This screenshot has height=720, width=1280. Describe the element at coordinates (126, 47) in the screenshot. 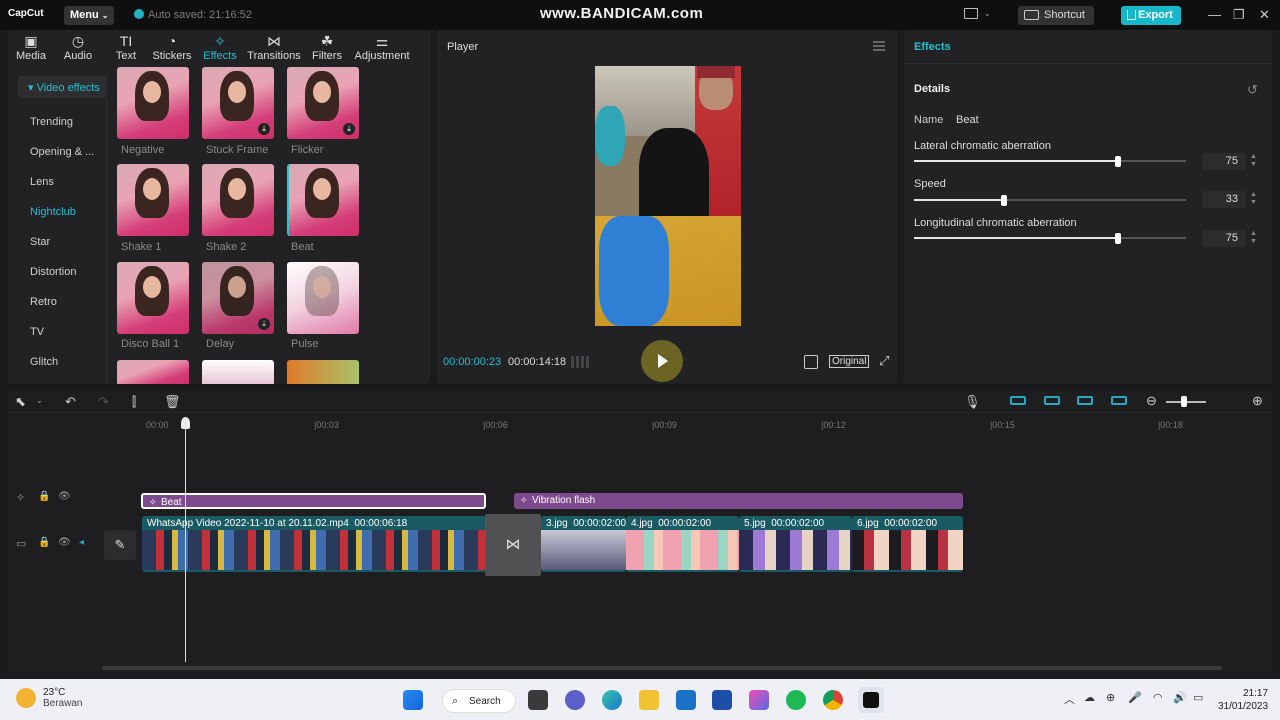

I see `tab-text: TI Text` at that location.